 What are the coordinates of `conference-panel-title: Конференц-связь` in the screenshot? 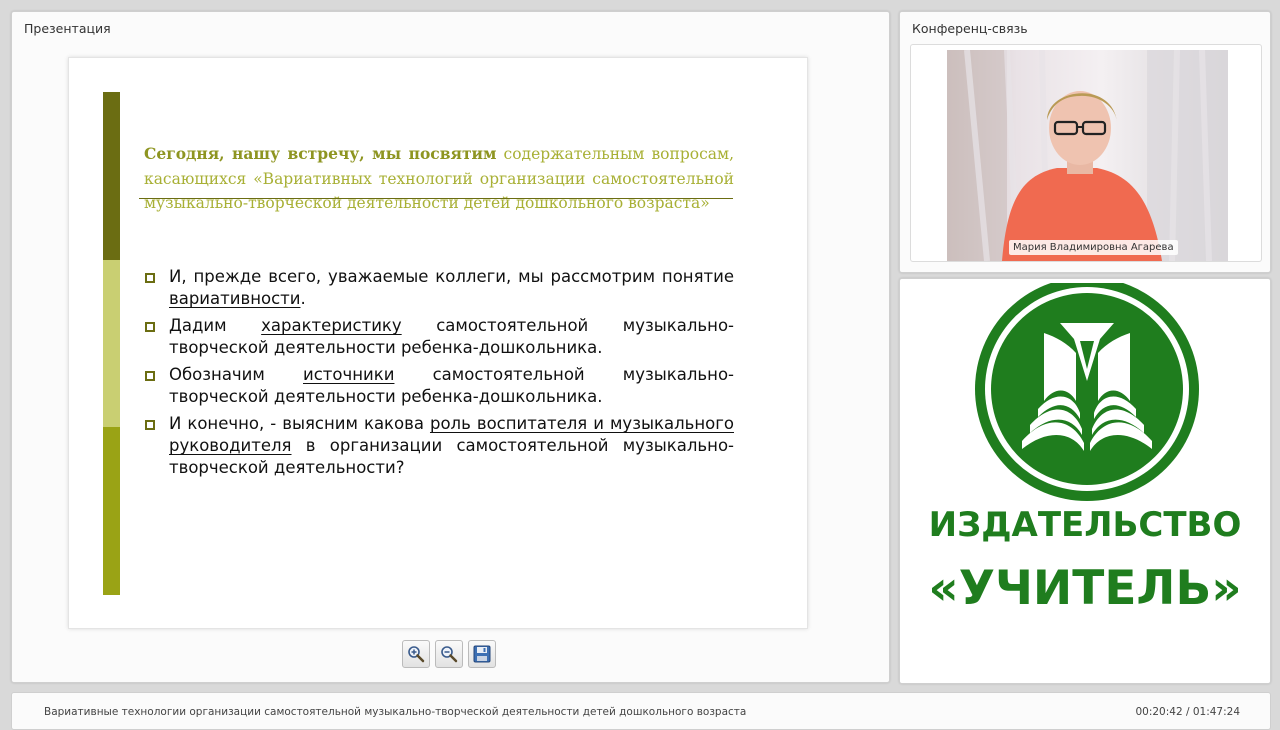 It's located at (970, 28).